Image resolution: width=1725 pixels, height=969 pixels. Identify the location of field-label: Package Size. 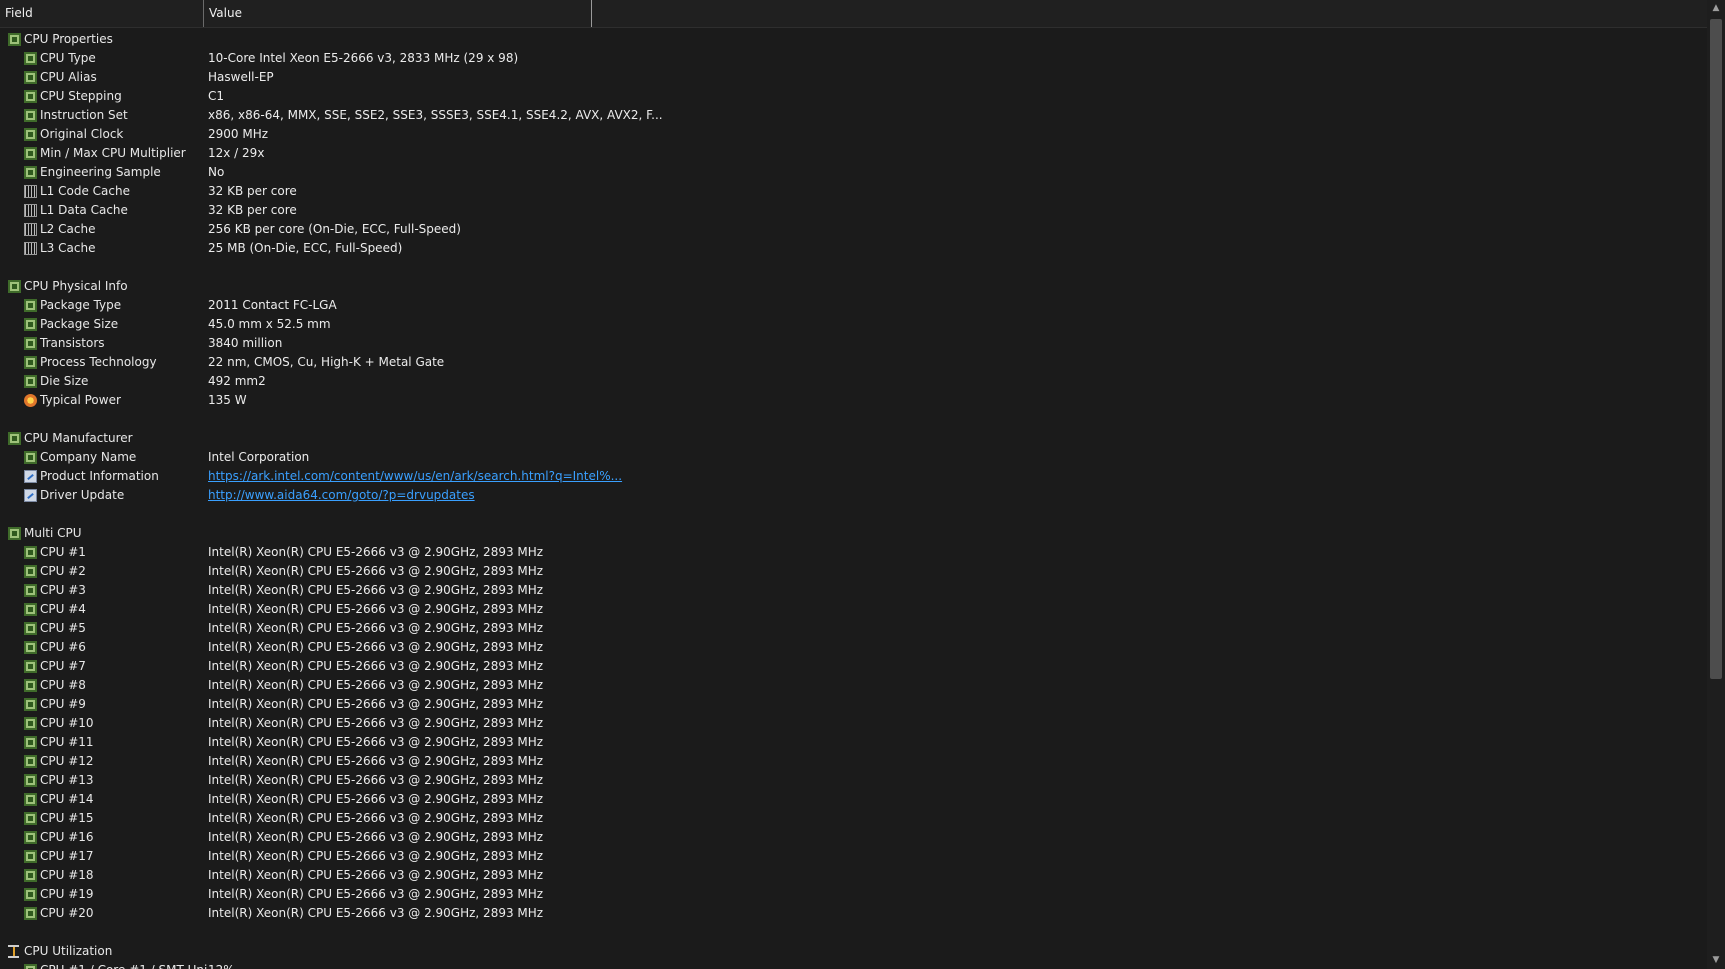
(79, 324).